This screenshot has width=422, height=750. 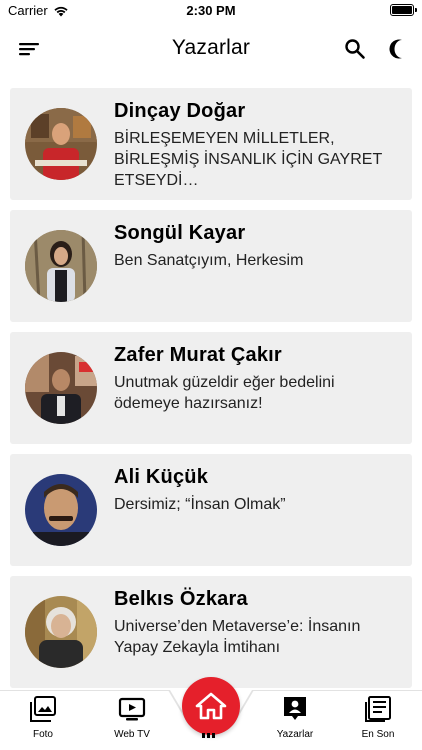 What do you see at coordinates (132, 709) in the screenshot?
I see `tv-icon` at bounding box center [132, 709].